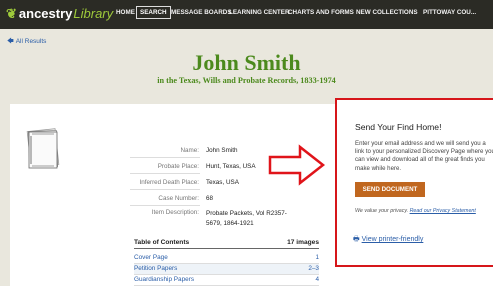  I want to click on toc-row-label: Petition Papers, so click(156, 268).